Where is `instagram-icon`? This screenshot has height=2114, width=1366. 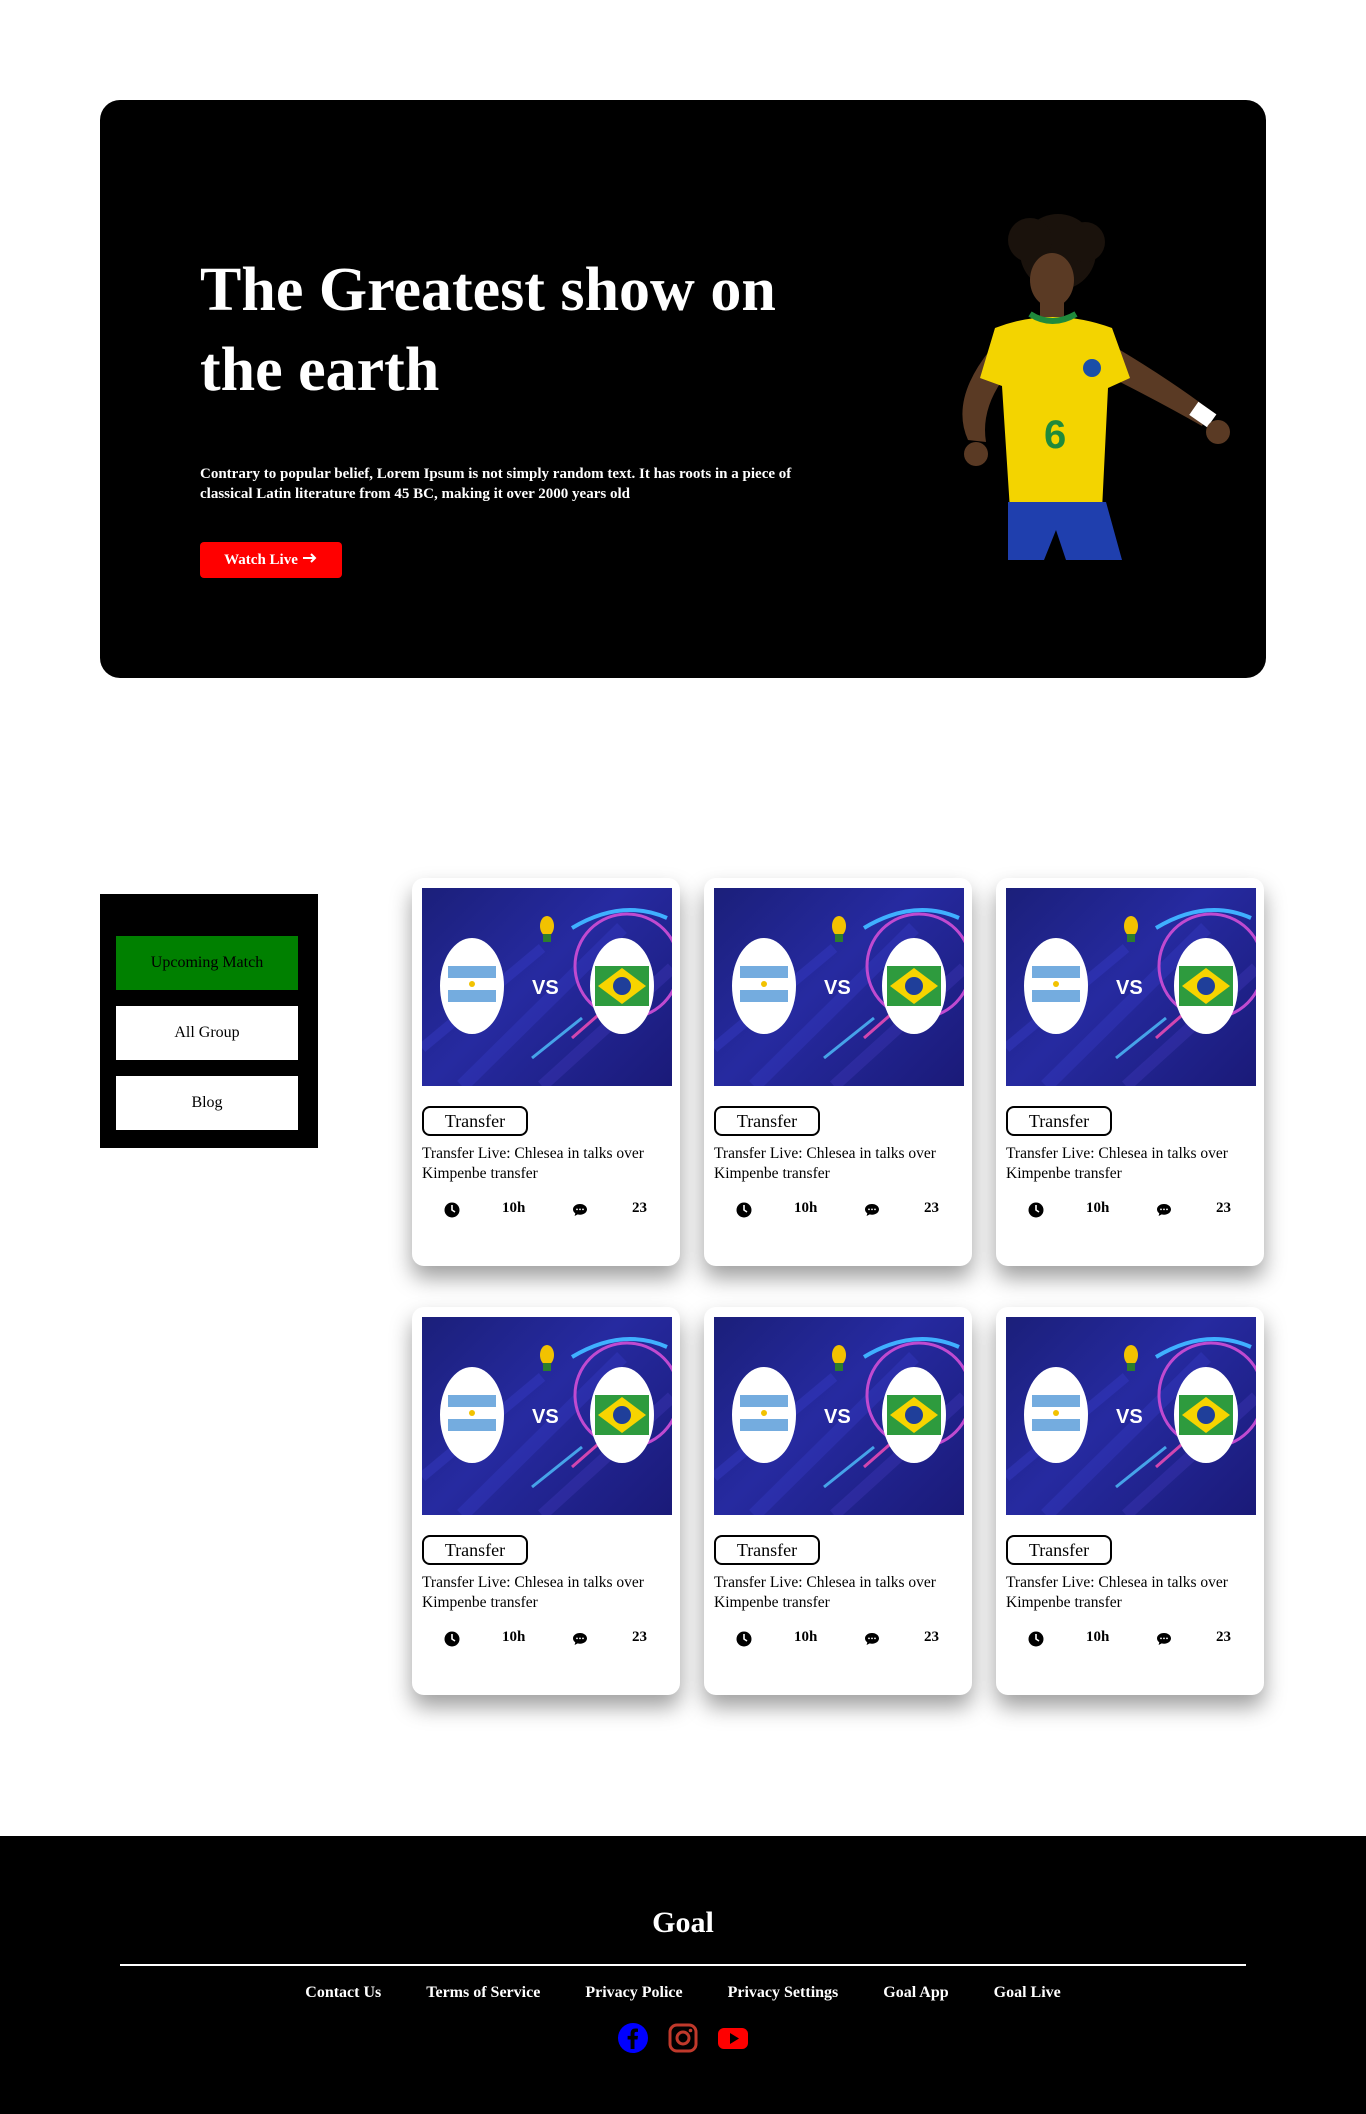
instagram-icon is located at coordinates (683, 2038).